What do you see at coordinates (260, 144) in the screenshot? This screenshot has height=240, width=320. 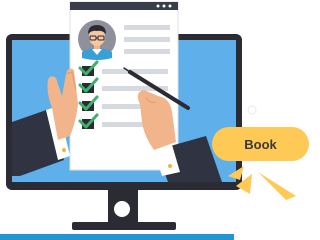 I see `book-button: Book` at bounding box center [260, 144].